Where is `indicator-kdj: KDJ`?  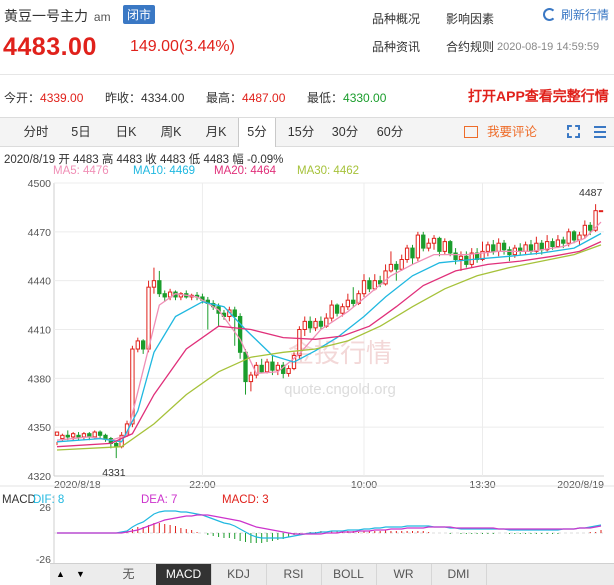
indicator-kdj: KDJ is located at coordinates (239, 574).